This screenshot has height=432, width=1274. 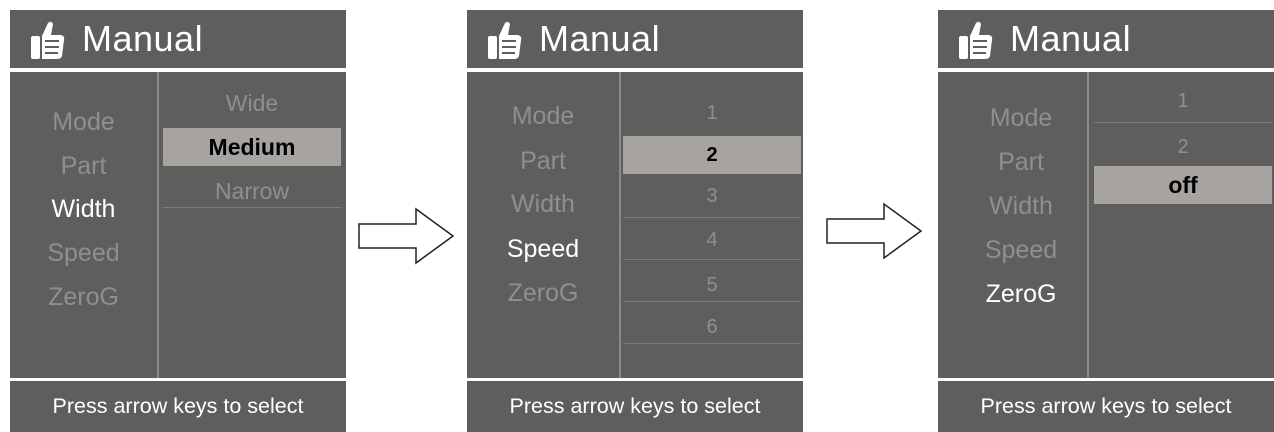 I want to click on option-6: 6, so click(x=712, y=327).